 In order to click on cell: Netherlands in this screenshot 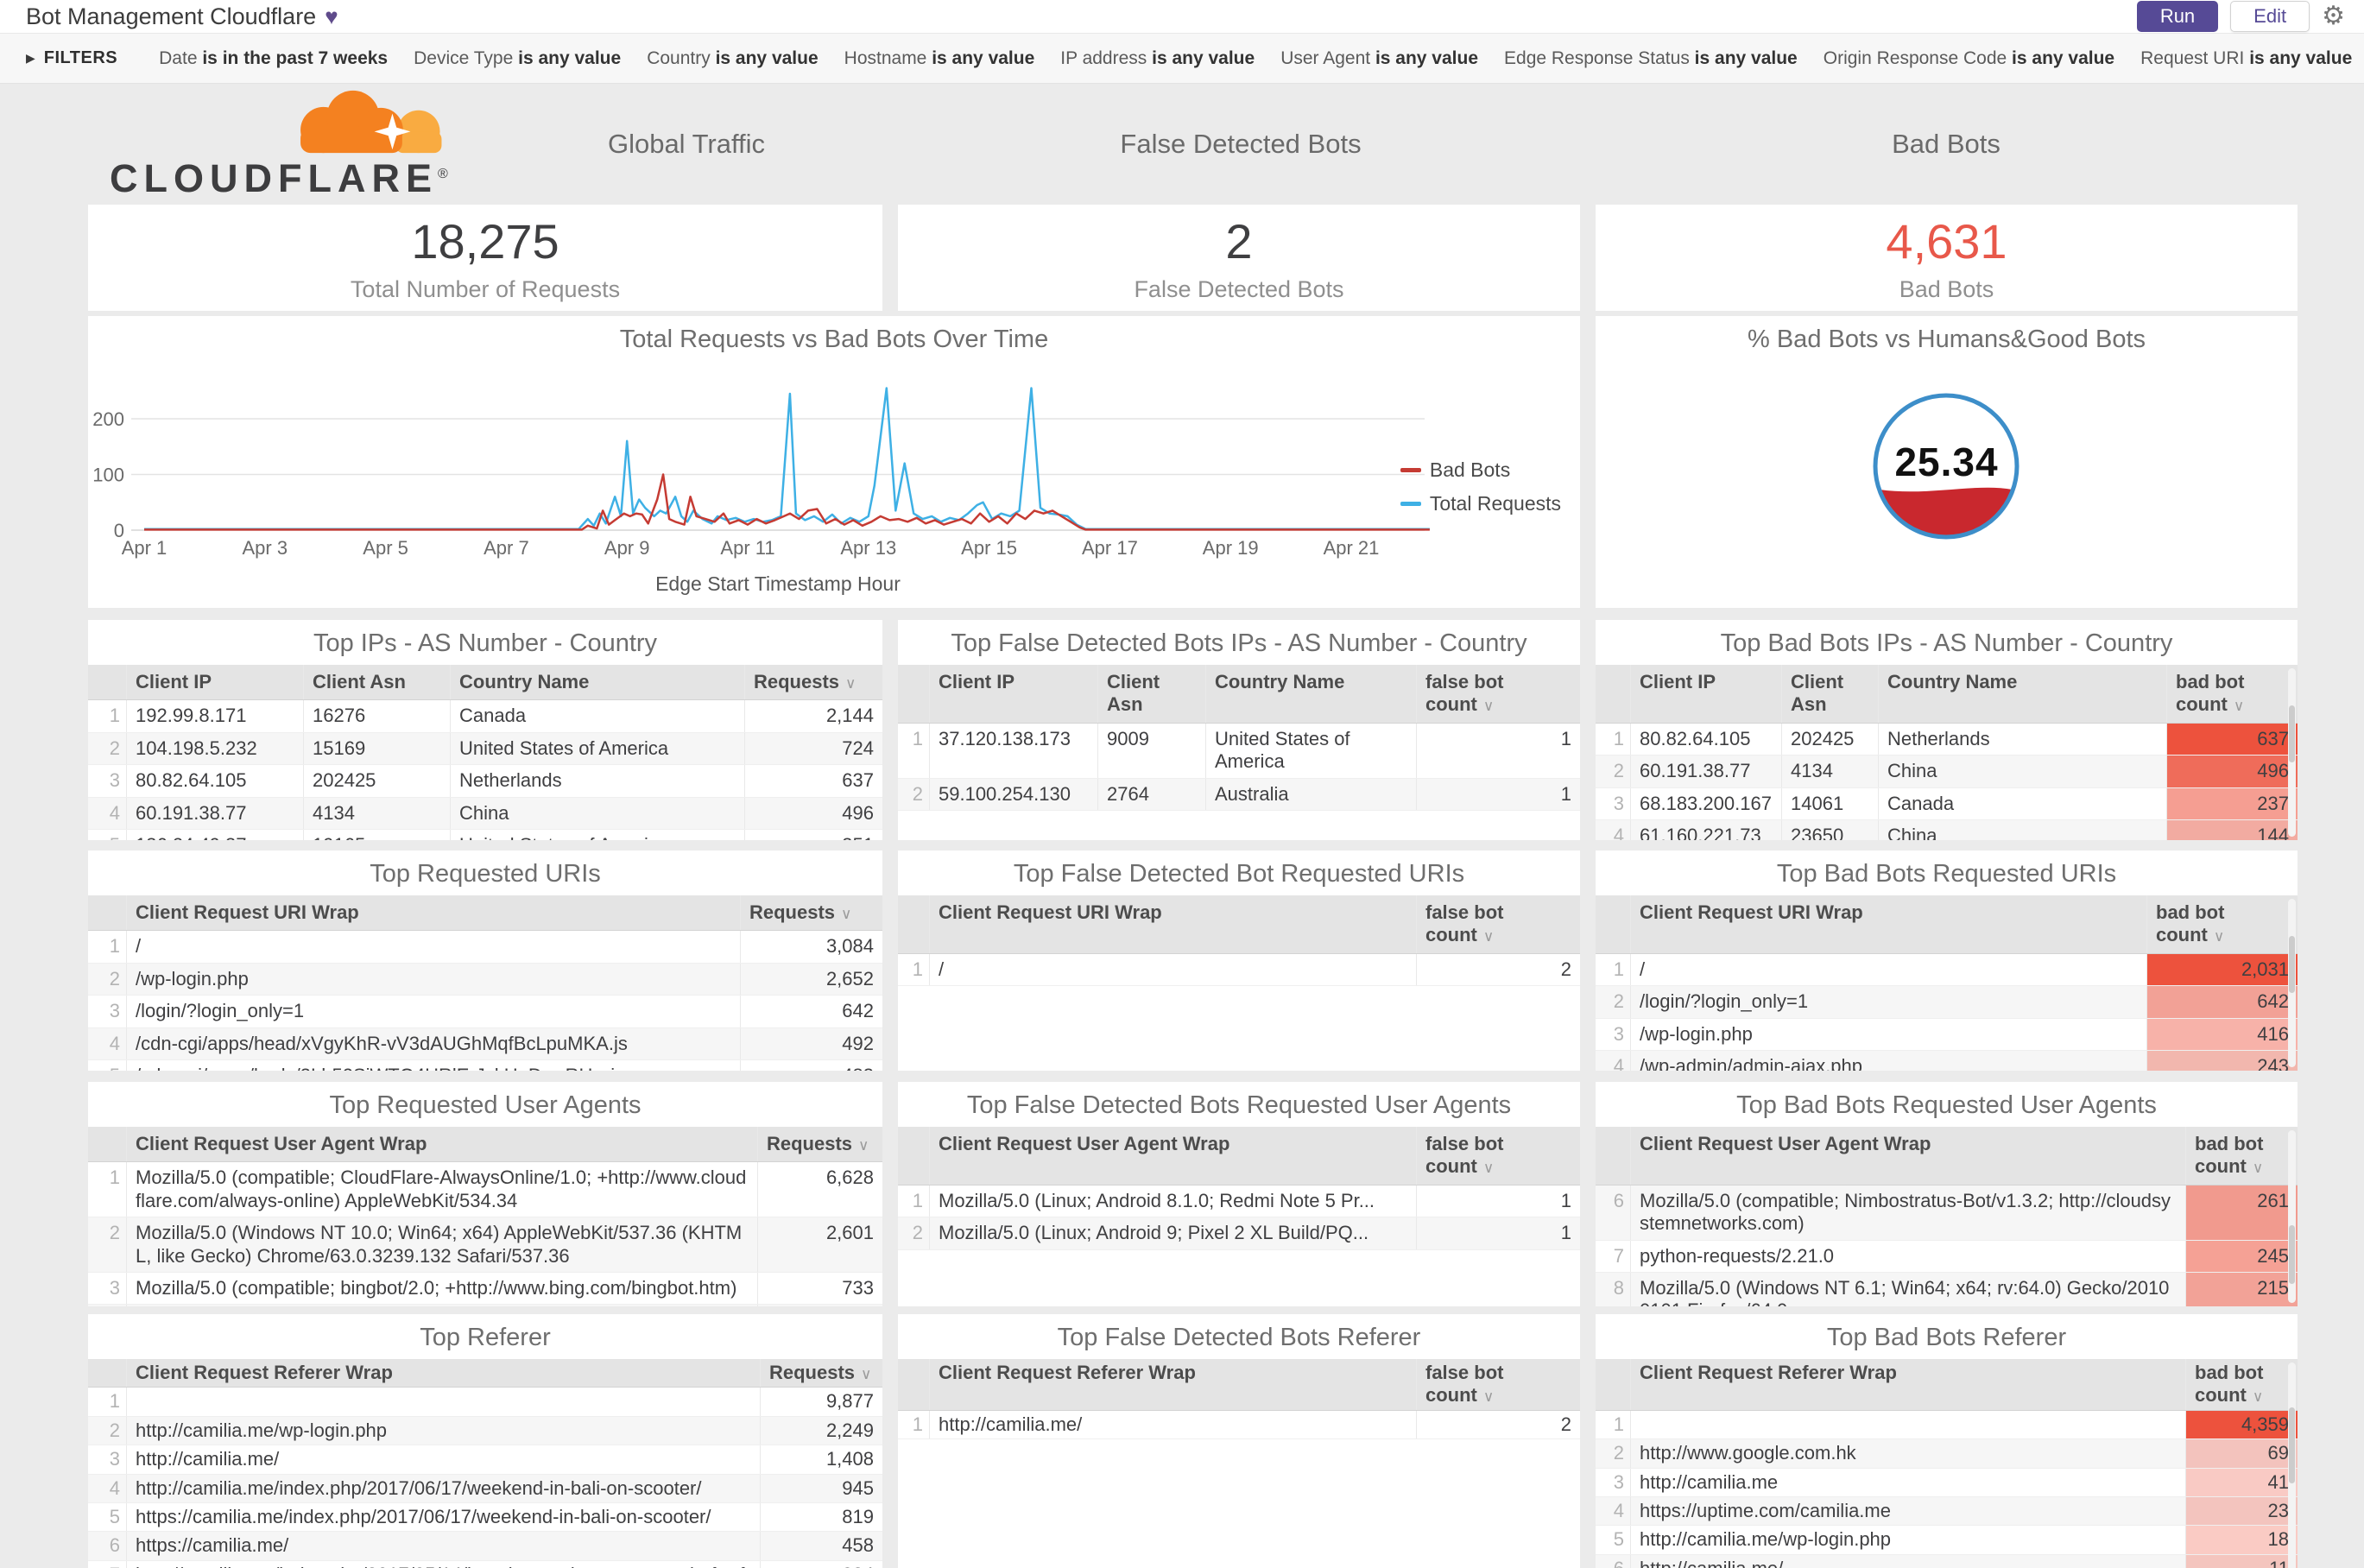, I will do `click(2022, 740)`.